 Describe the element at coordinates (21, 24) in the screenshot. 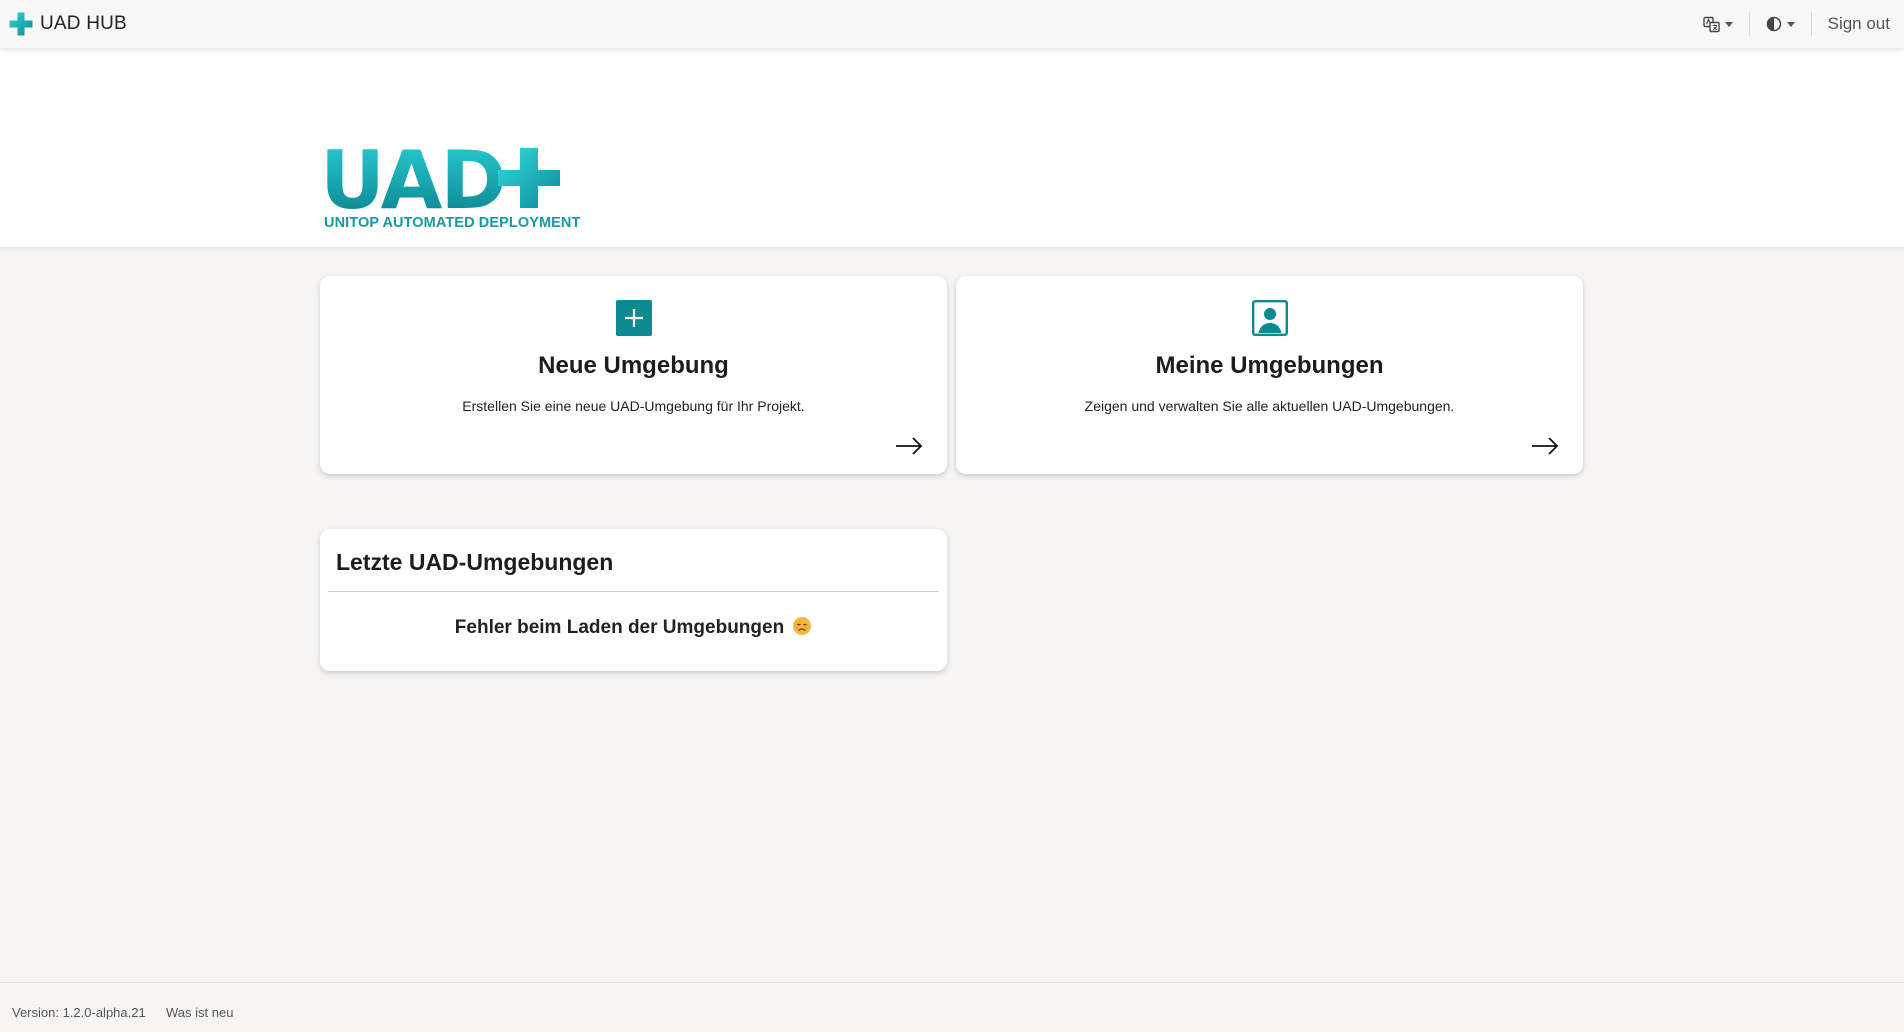

I see `plus-logo-icon` at that location.